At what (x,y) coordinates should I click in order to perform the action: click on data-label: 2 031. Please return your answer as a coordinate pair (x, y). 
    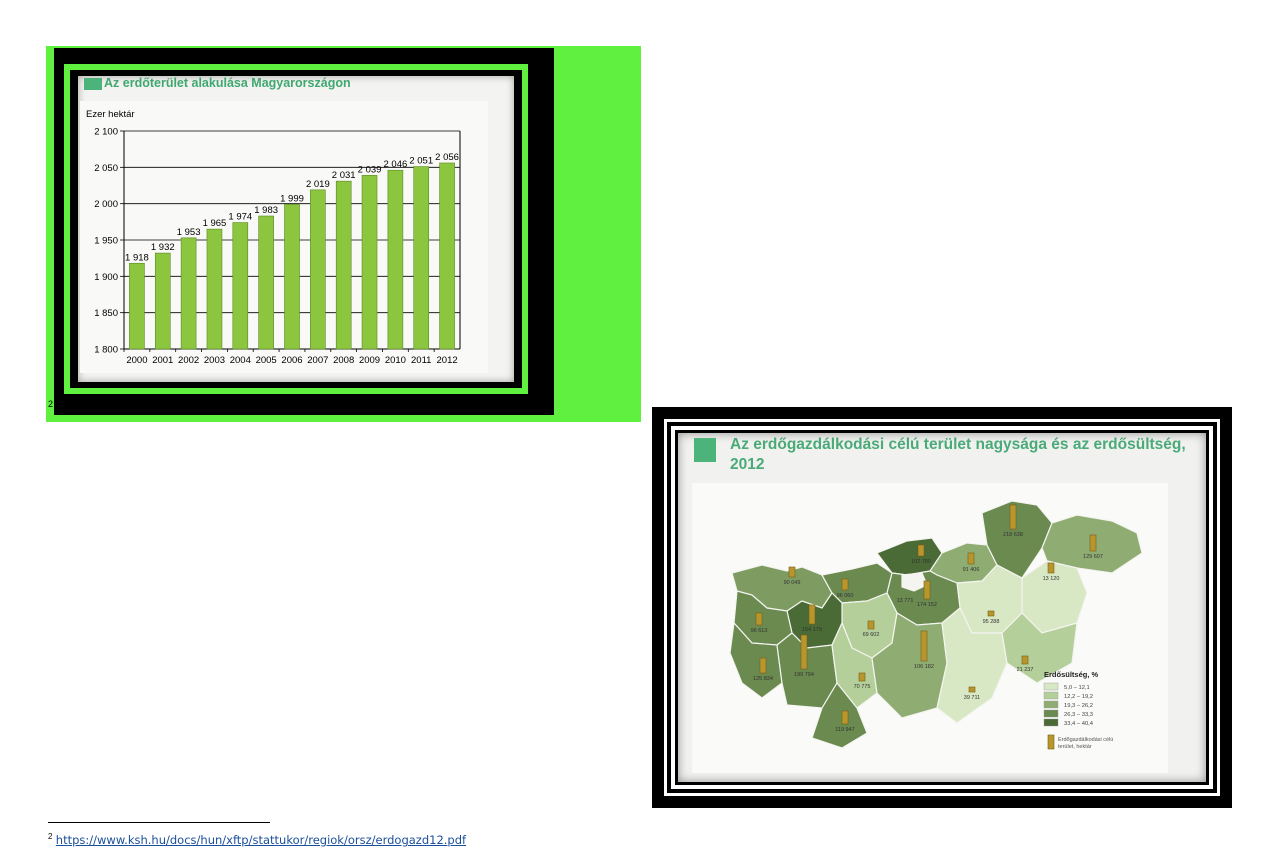
    Looking at the image, I should click on (344, 175).